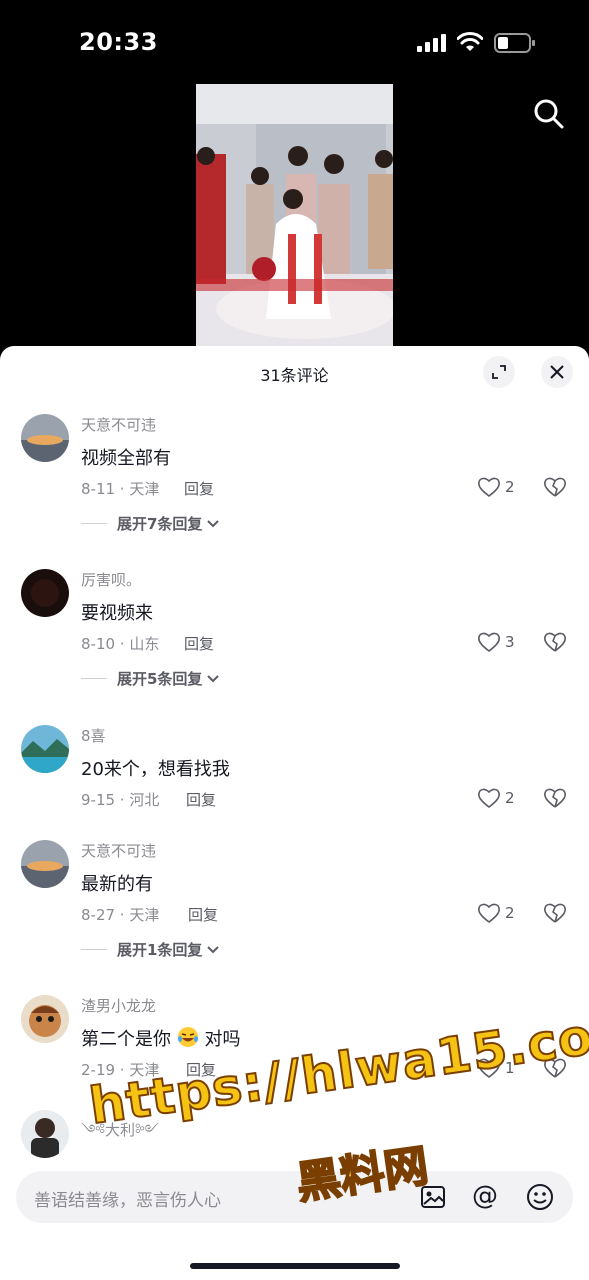 The image size is (589, 1280). What do you see at coordinates (117, 613) in the screenshot?
I see `comment-text: 要视频来` at bounding box center [117, 613].